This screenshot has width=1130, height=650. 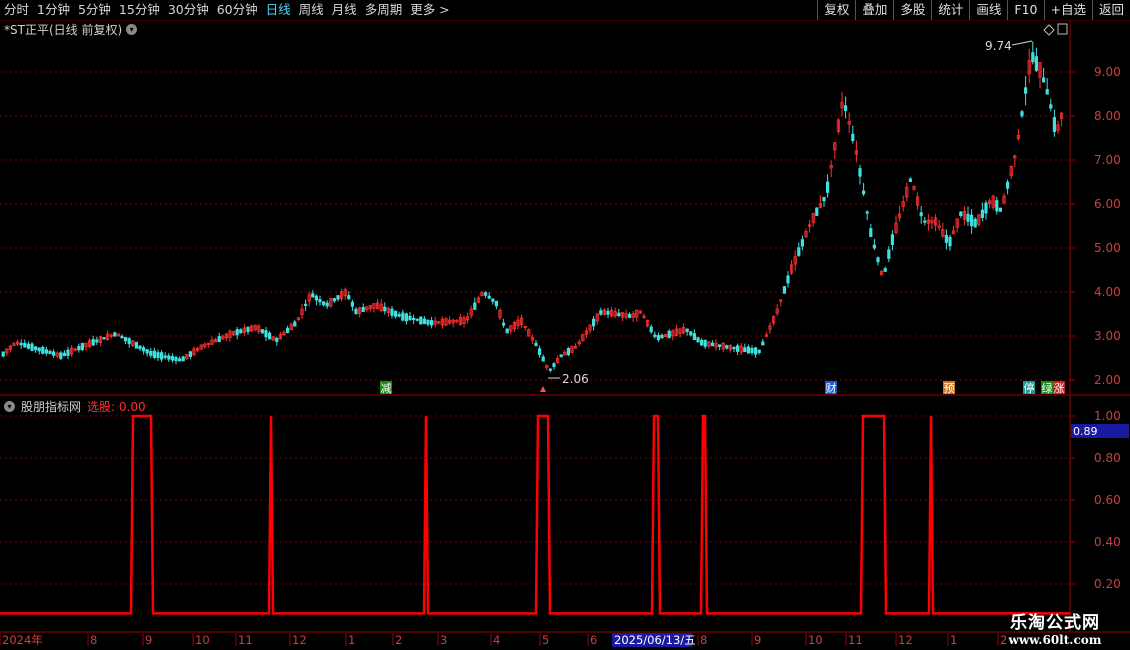 What do you see at coordinates (1107, 72) in the screenshot?
I see `price-tick-label: 9.00` at bounding box center [1107, 72].